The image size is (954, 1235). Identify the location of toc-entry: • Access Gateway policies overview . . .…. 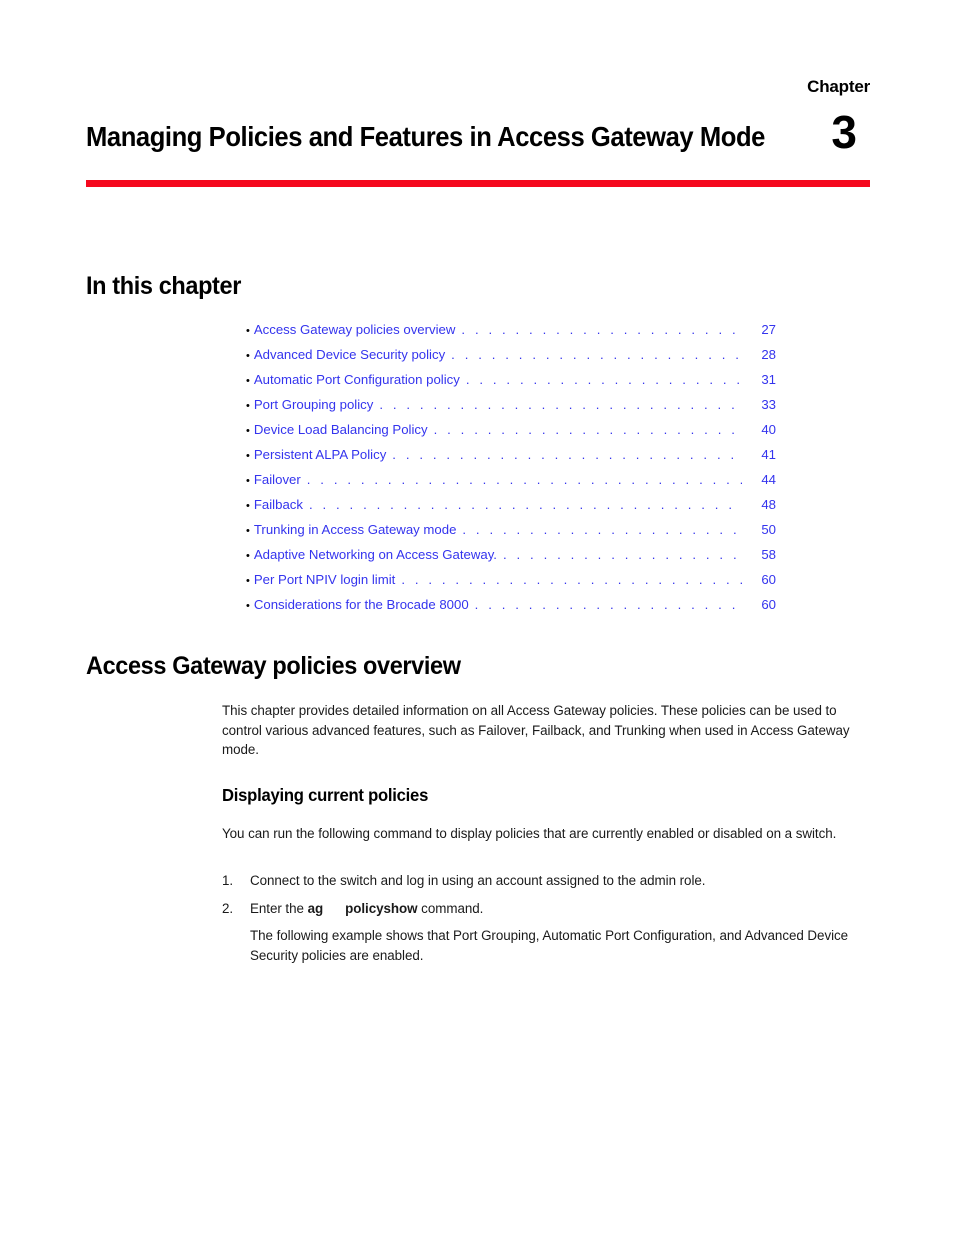
(511, 334).